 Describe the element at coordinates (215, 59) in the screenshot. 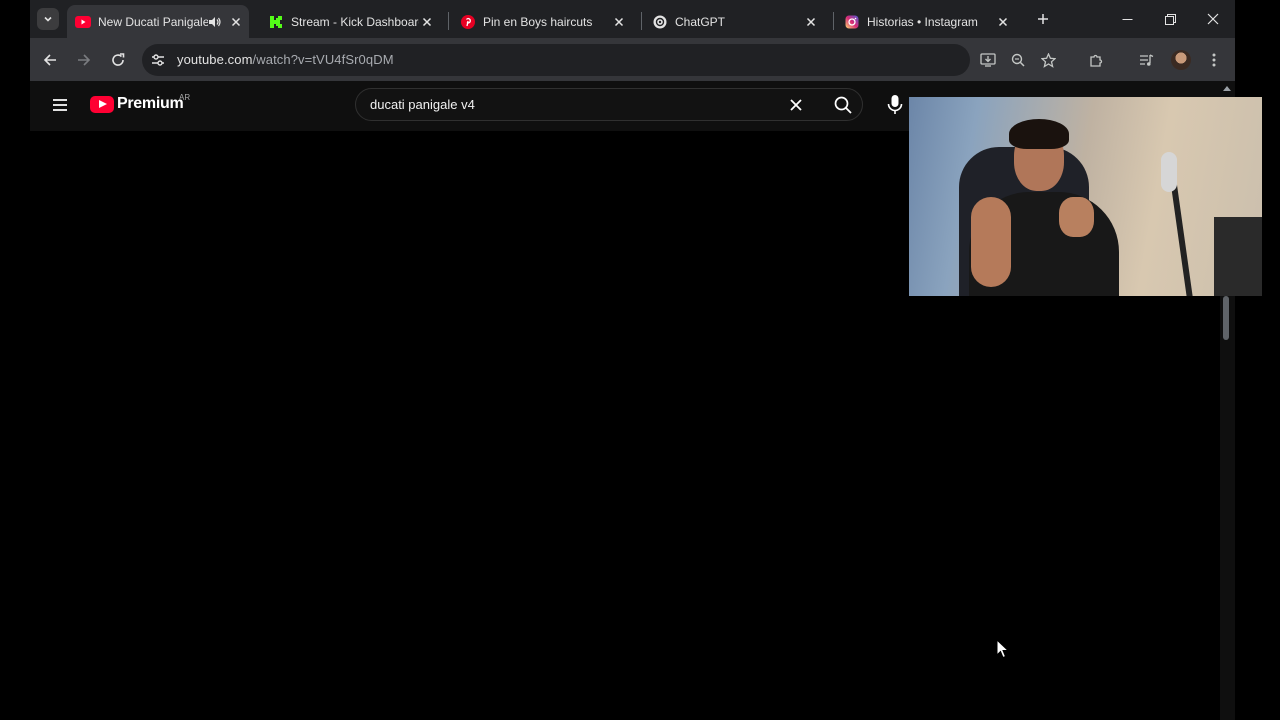

I see `url-host: youtube.com` at that location.